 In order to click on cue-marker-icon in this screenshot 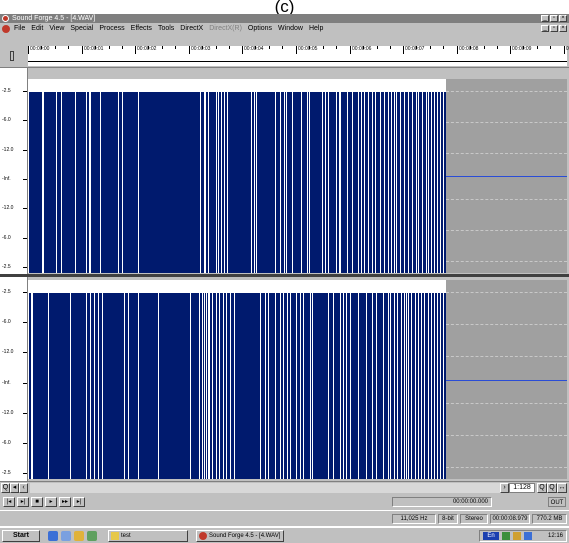, I will do `click(12, 56)`.